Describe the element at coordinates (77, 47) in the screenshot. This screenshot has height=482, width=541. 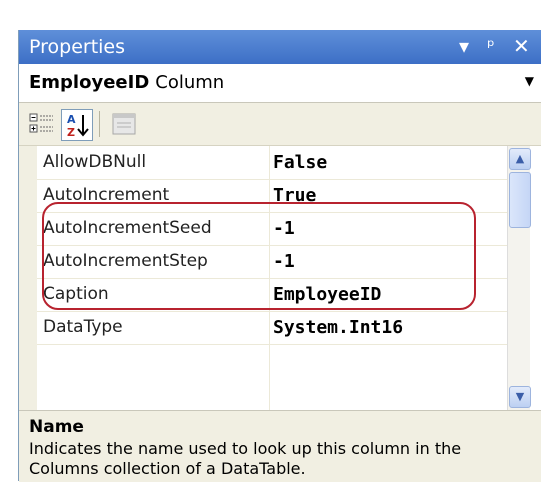
I see `panel-title: Properties` at that location.